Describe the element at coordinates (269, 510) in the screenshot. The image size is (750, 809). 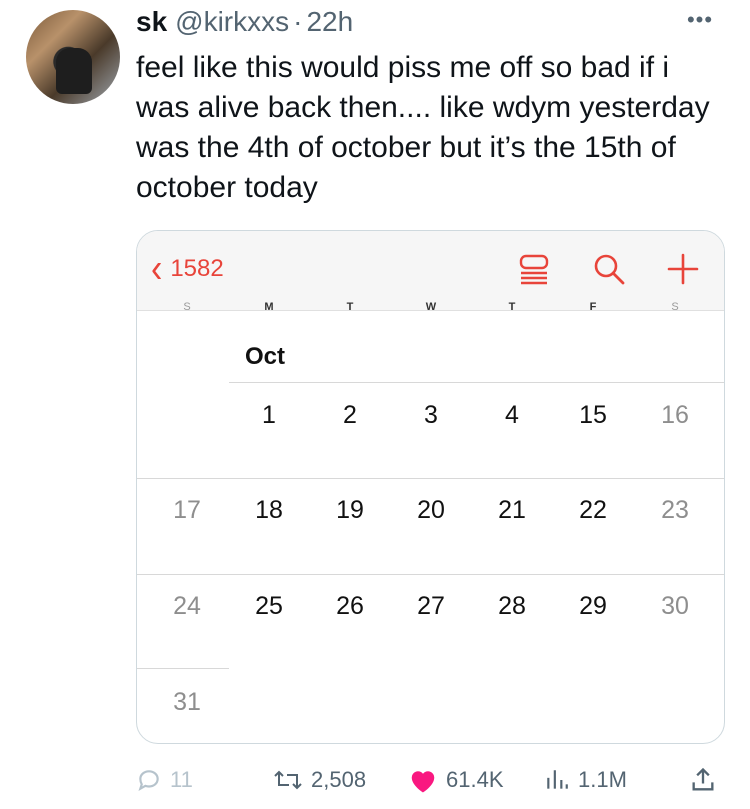
I see `day-cell: 18` at that location.